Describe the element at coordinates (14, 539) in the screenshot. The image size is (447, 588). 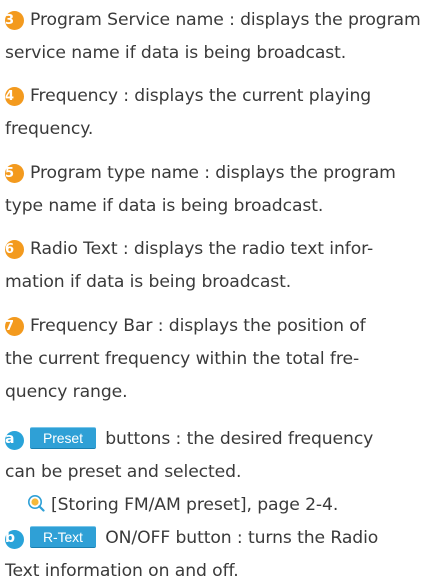
I see `letter-badge-b: b` at that location.